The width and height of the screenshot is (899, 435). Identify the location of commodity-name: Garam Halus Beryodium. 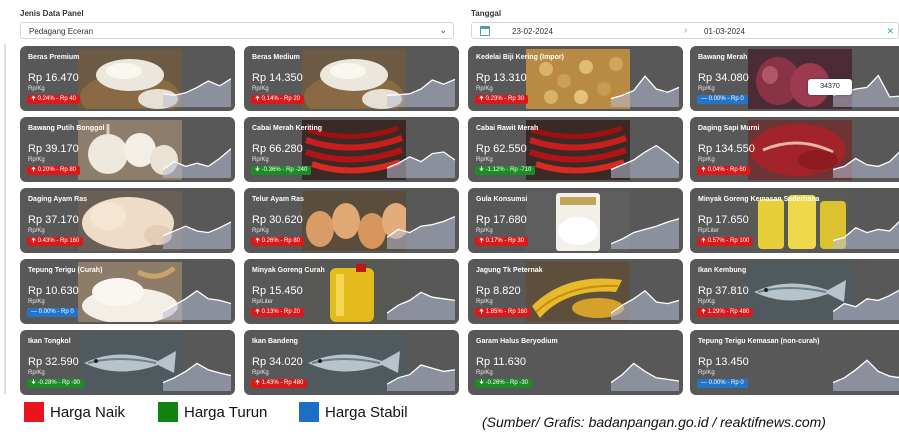
(517, 341).